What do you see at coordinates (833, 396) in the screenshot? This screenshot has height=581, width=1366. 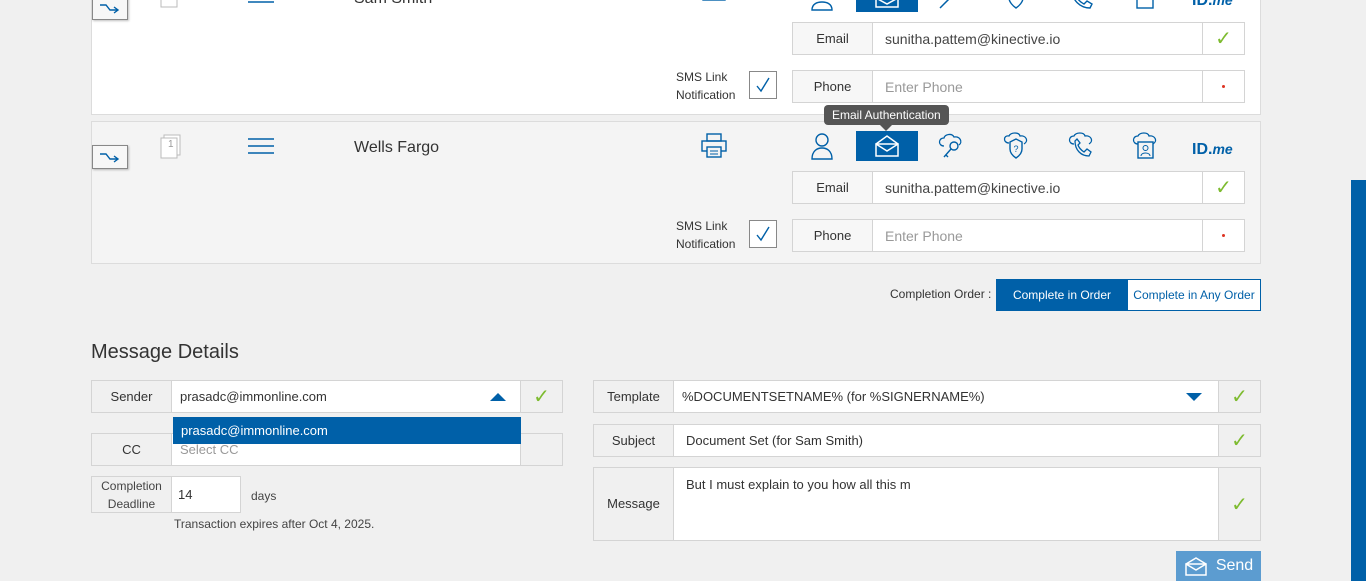 I see `template-value: %DOCUMENTSETNAME% (for %SIGNERNAME%)` at bounding box center [833, 396].